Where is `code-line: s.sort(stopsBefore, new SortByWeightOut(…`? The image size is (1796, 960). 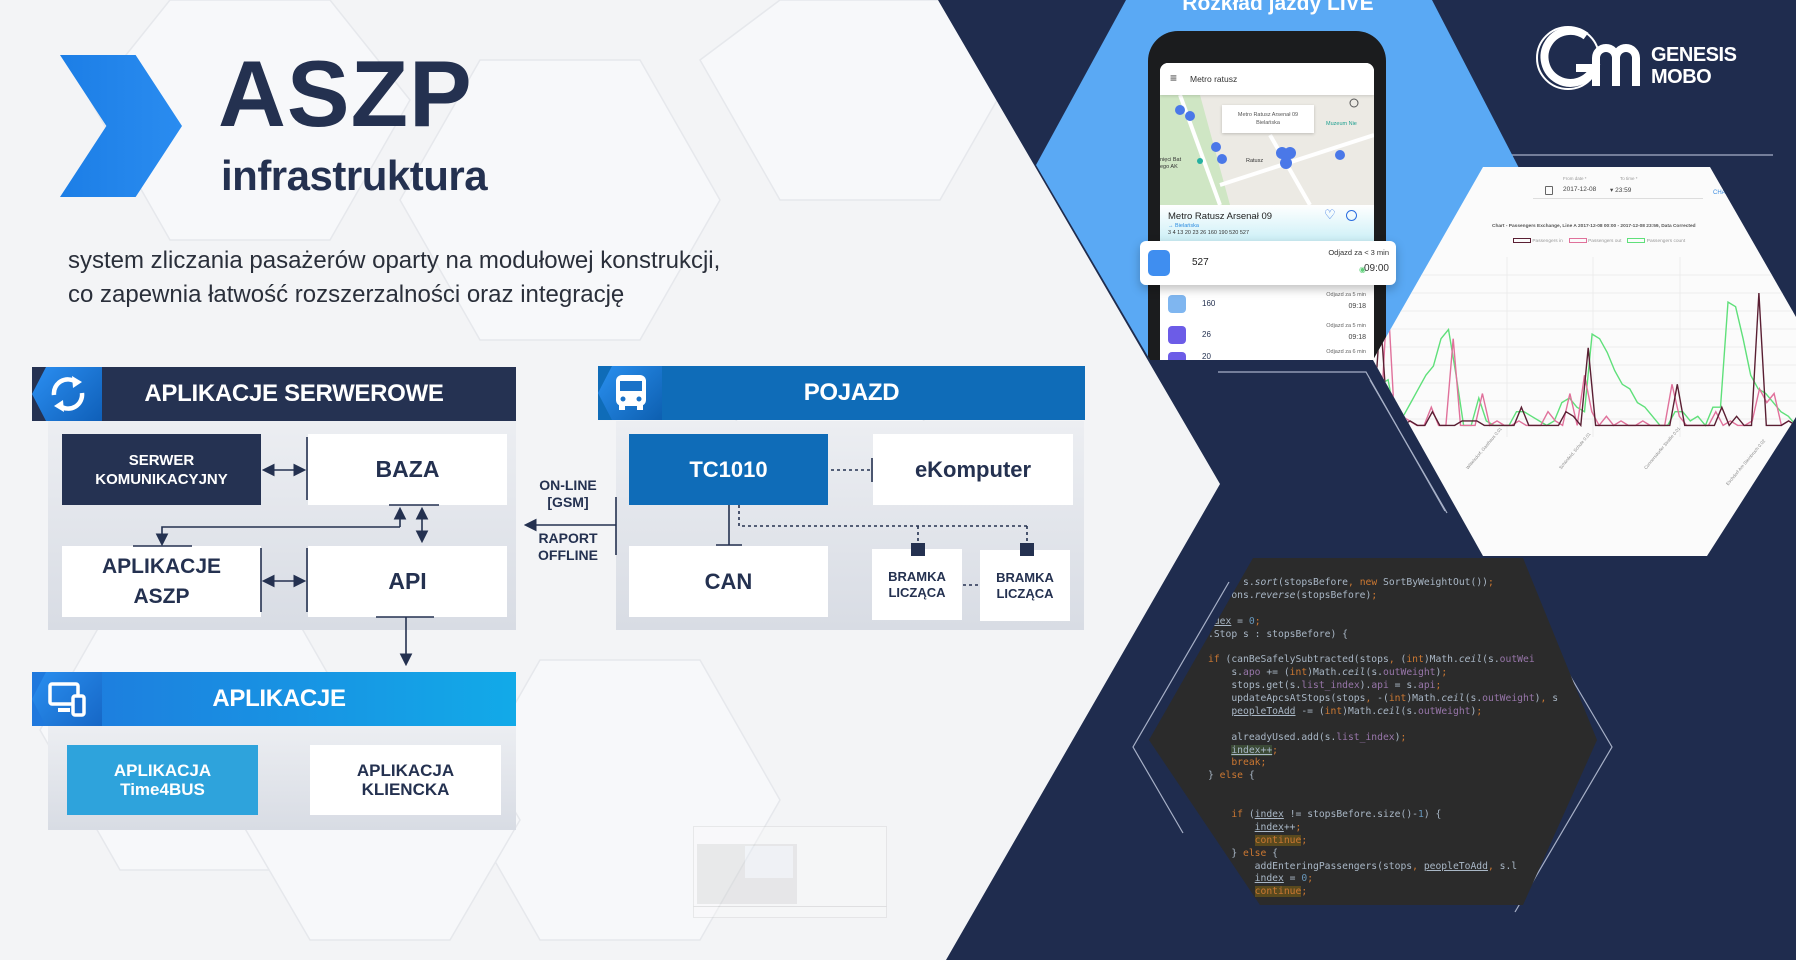 code-line: s.sort(stopsBefore, new SortByWeightOut(… is located at coordinates (1383, 583).